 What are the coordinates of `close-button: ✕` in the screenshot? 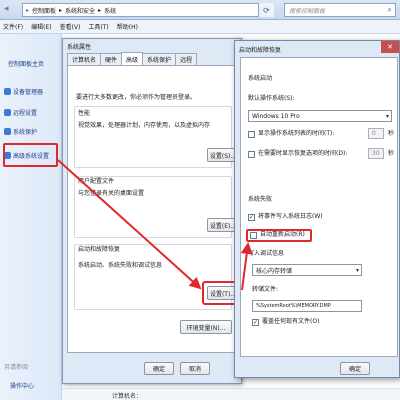 It's located at (390, 47).